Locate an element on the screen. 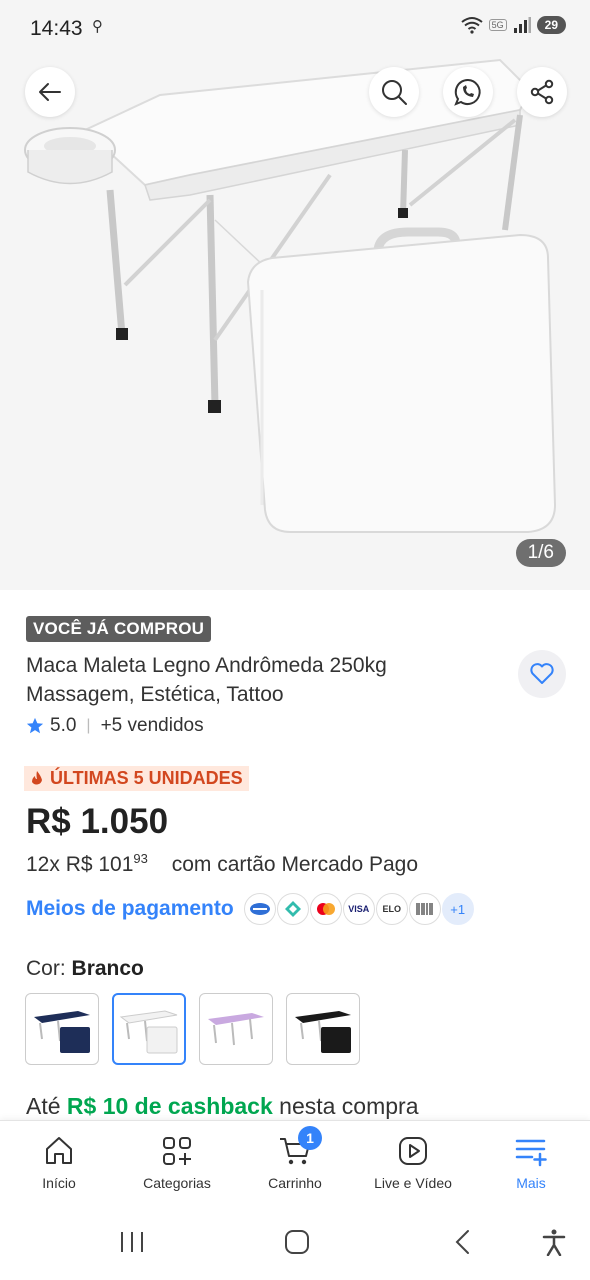 Image resolution: width=590 pixels, height=1280 pixels. installment-amount: 12x R$ 101 is located at coordinates (80, 864).